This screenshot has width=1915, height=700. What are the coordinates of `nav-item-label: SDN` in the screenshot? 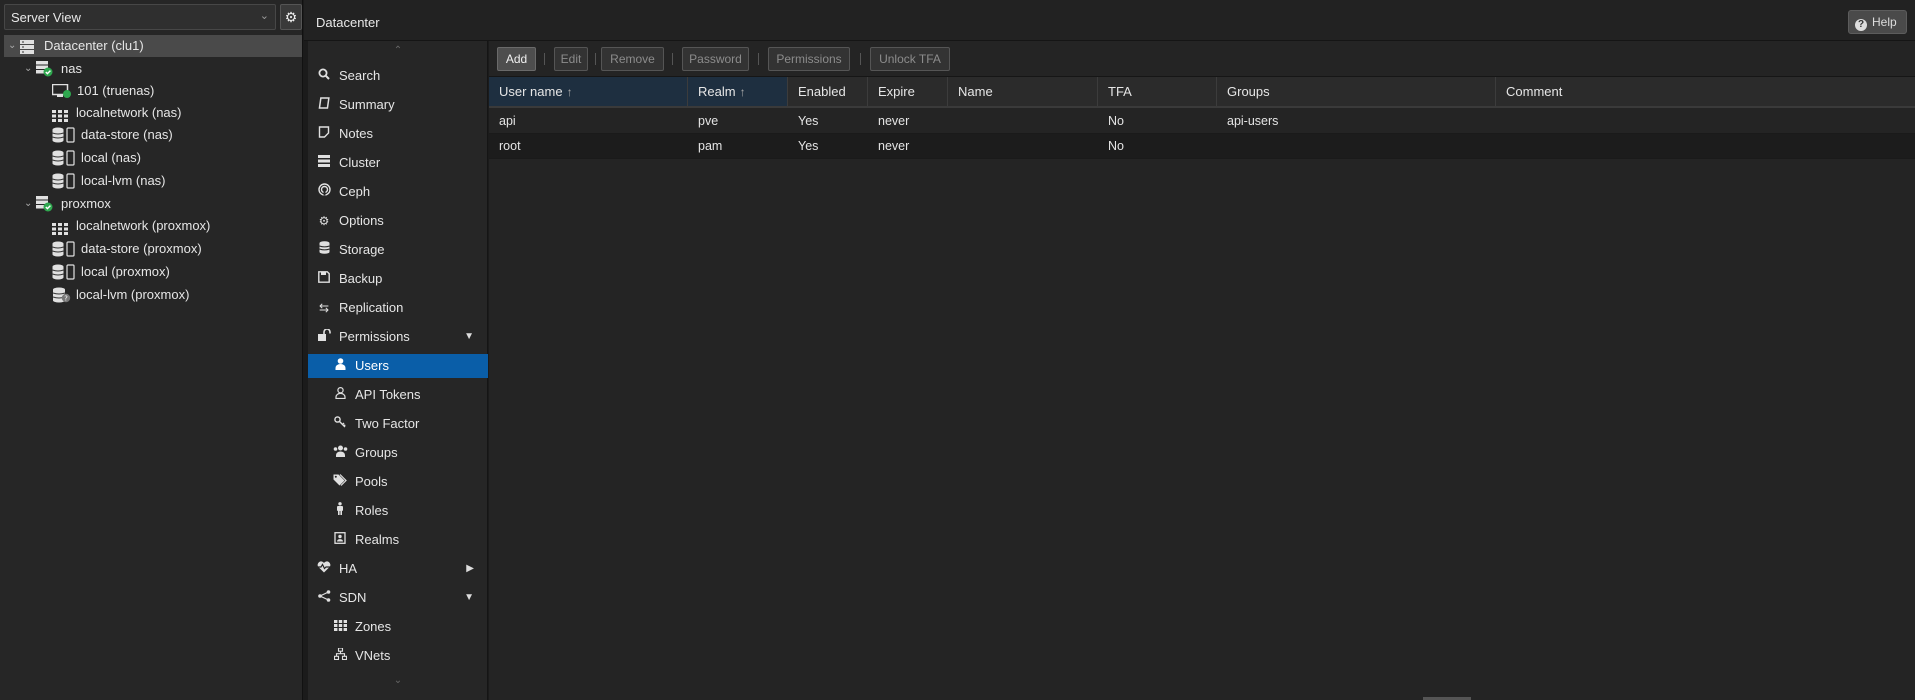 It's located at (353, 597).